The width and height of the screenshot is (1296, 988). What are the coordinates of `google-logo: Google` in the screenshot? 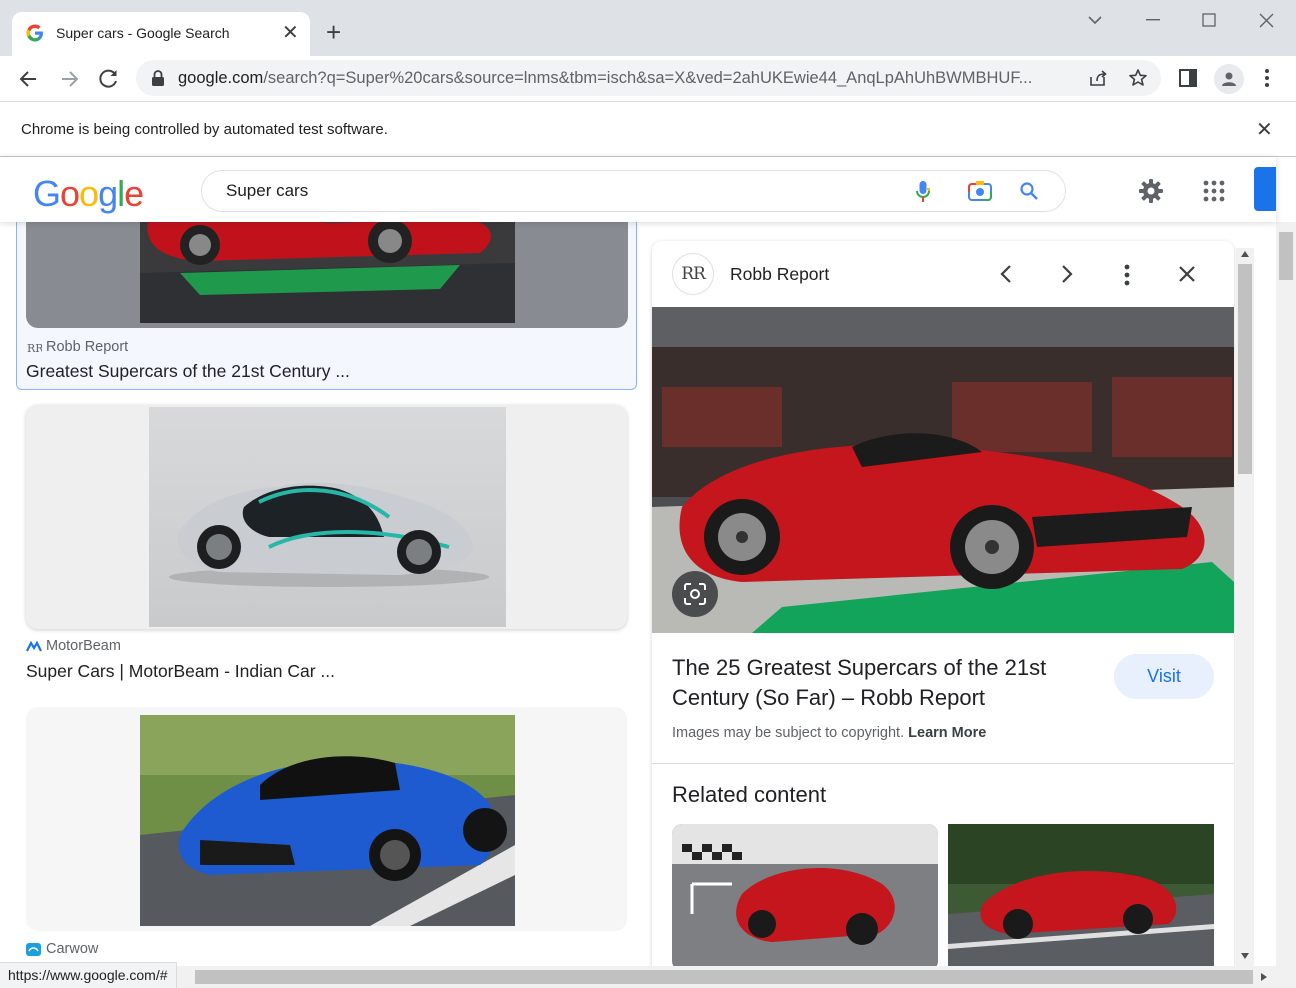 It's located at (88, 194).